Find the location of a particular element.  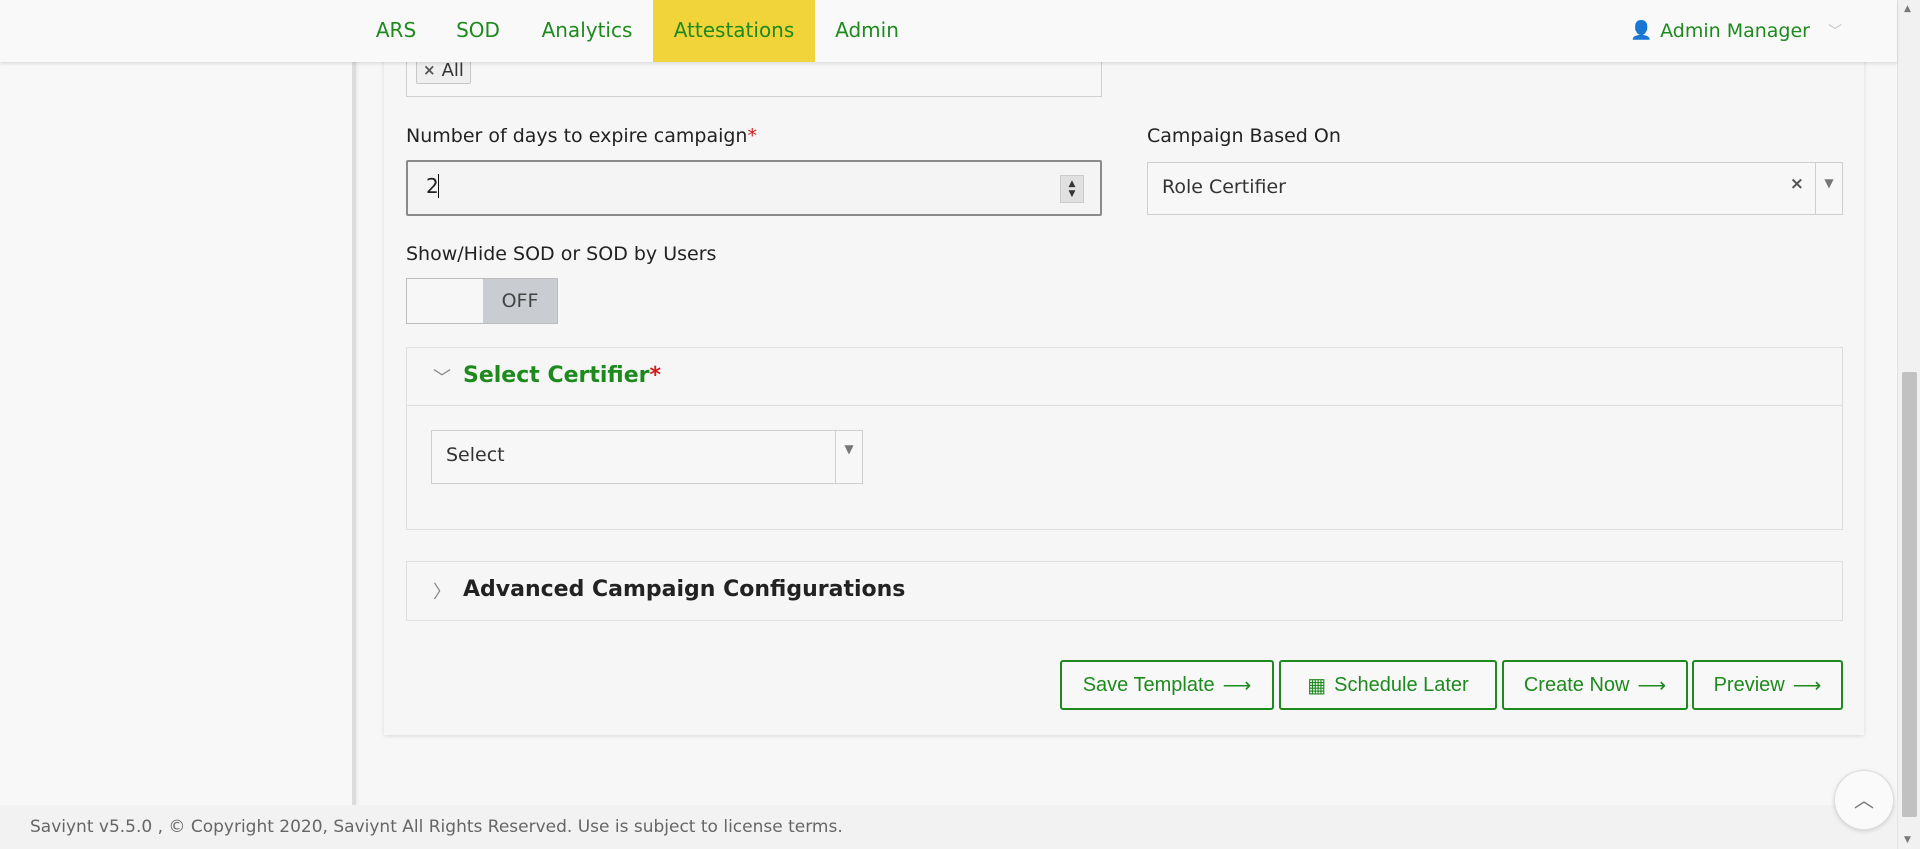

user-menu: 👤 Admin Manager ﹀ is located at coordinates (1736, 31).